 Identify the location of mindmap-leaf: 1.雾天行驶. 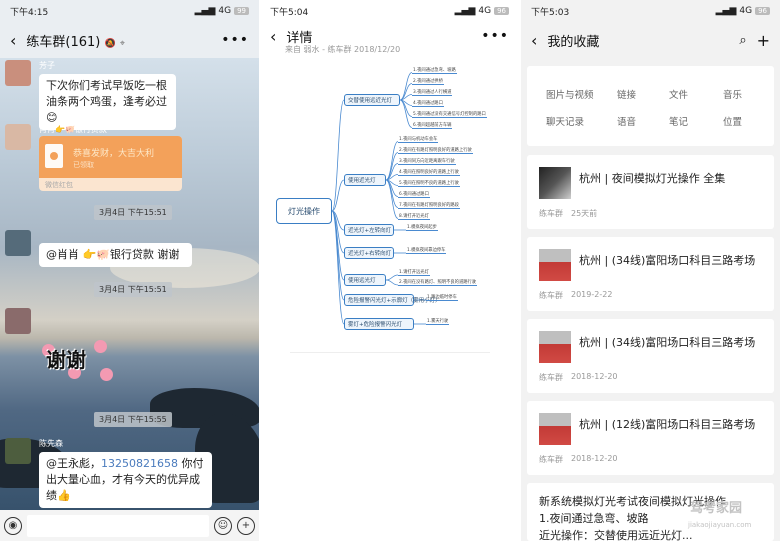
(438, 322).